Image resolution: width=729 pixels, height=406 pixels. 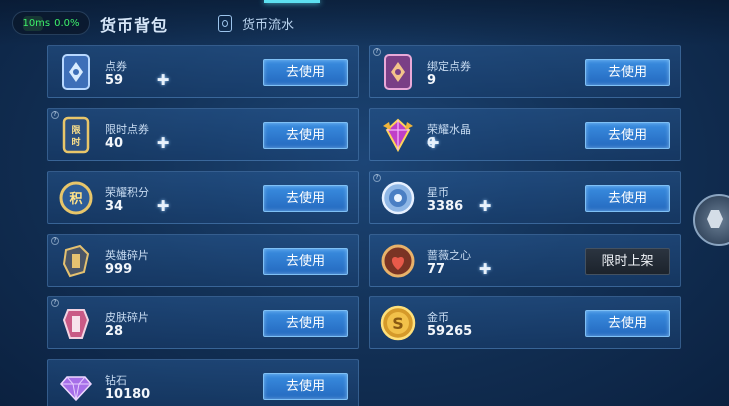 I want to click on skin-fragment-icon, so click(x=76, y=323).